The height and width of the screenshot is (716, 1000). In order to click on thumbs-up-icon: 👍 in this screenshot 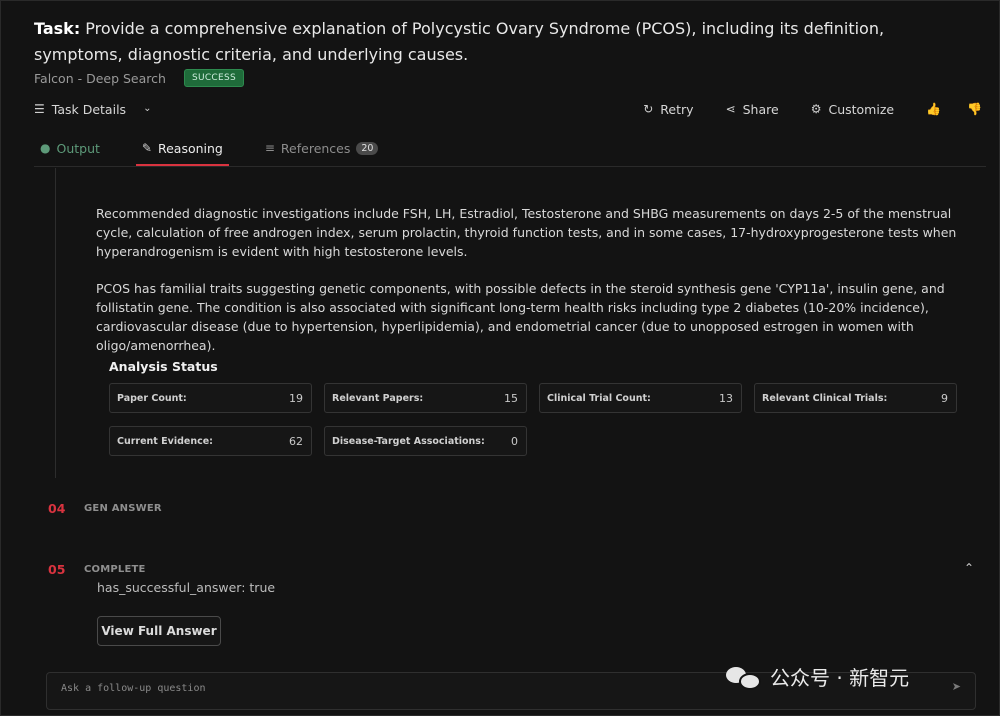, I will do `click(933, 109)`.